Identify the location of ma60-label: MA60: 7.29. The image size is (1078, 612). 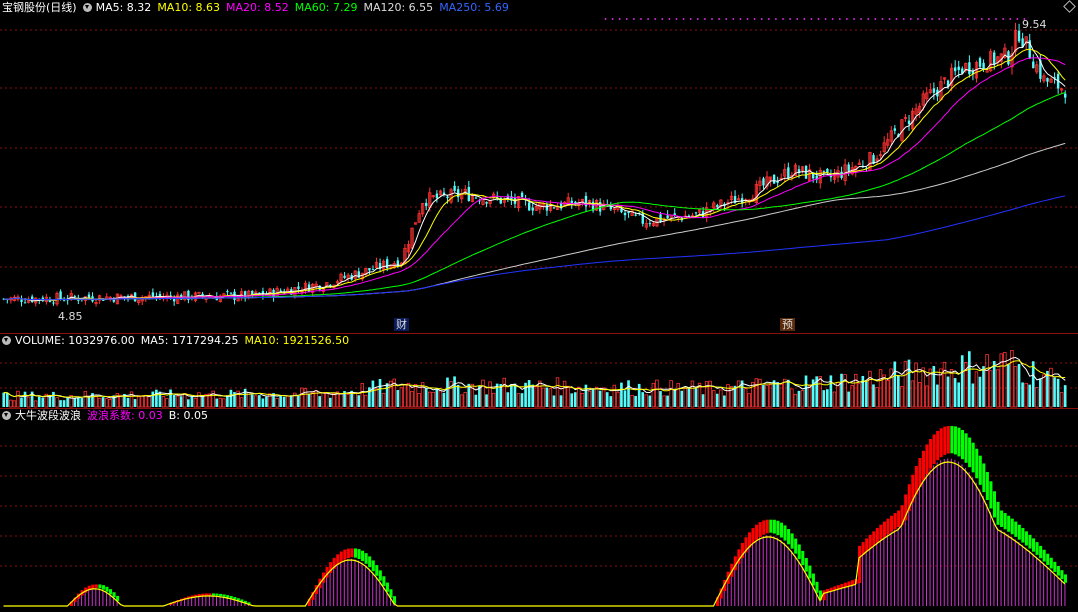
(326, 7).